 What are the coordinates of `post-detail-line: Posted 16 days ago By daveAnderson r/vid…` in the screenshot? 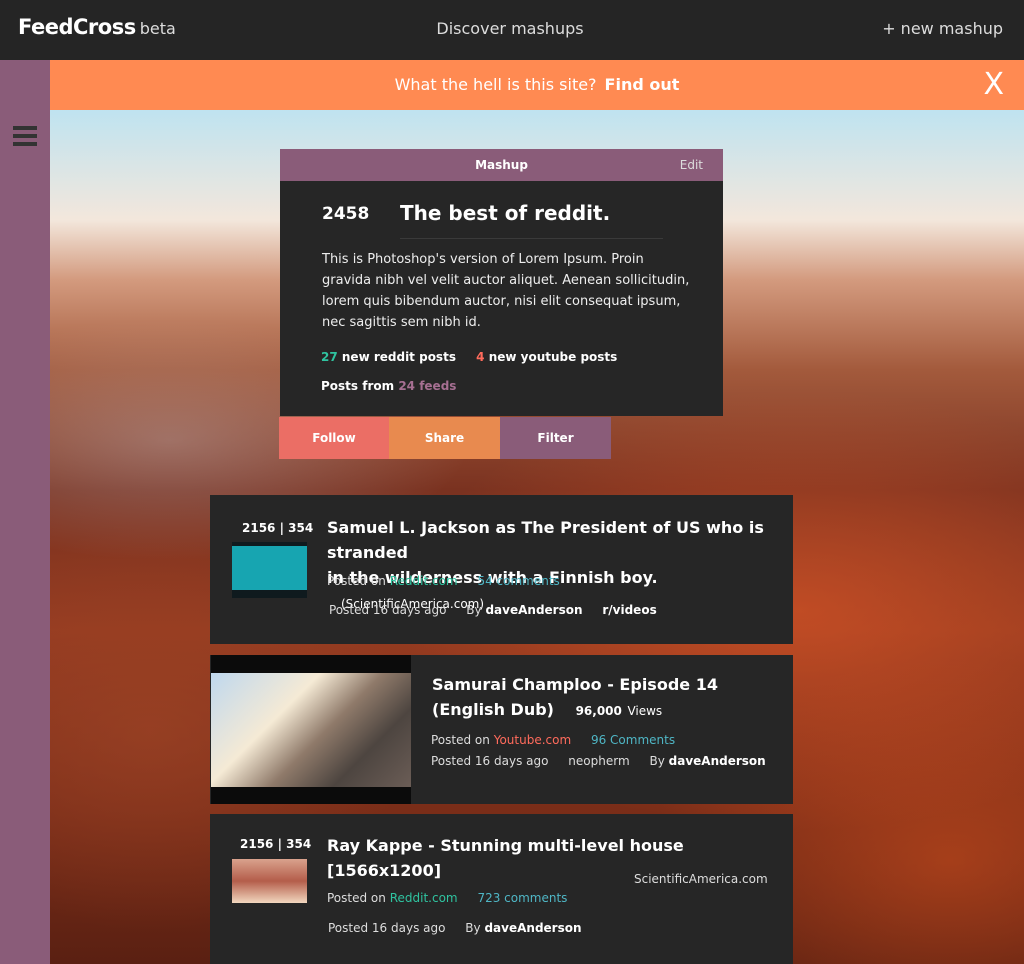 It's located at (493, 610).